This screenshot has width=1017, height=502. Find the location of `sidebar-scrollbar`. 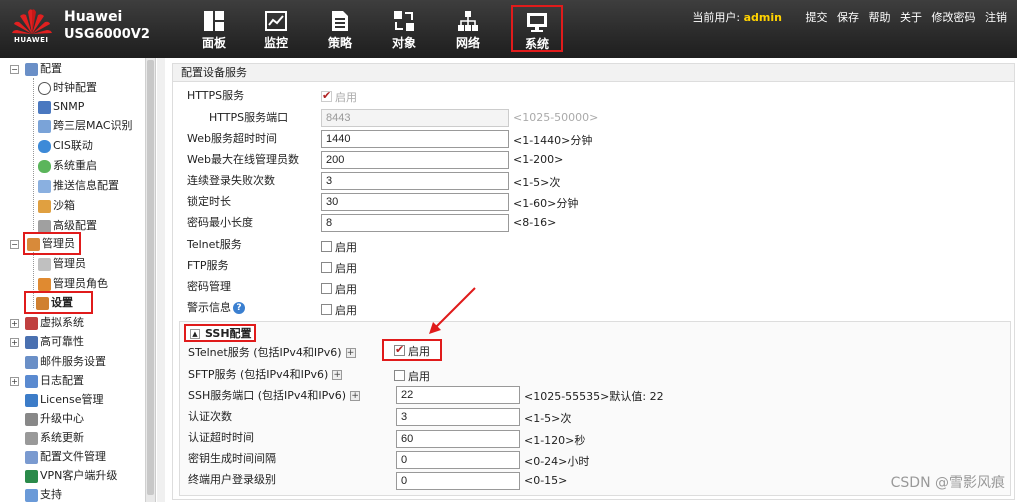

sidebar-scrollbar is located at coordinates (150, 280).